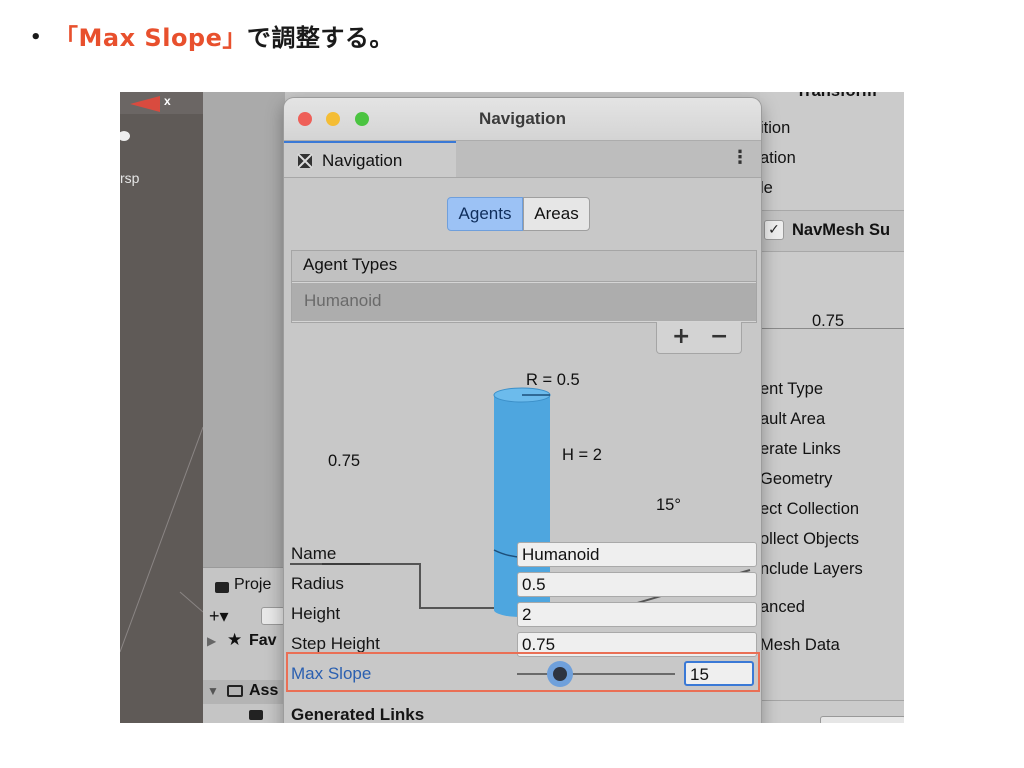 The width and height of the screenshot is (1024, 768). I want to click on navmesh-surface-header: ✓ NavMesh Su, so click(832, 231).